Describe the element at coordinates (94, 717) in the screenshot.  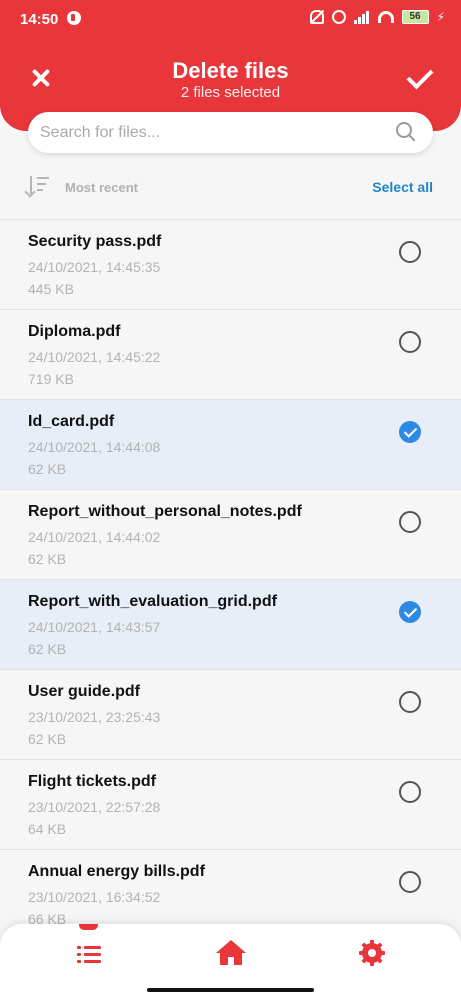
I see `file-date: 23/10/2021, 23:25:43` at that location.